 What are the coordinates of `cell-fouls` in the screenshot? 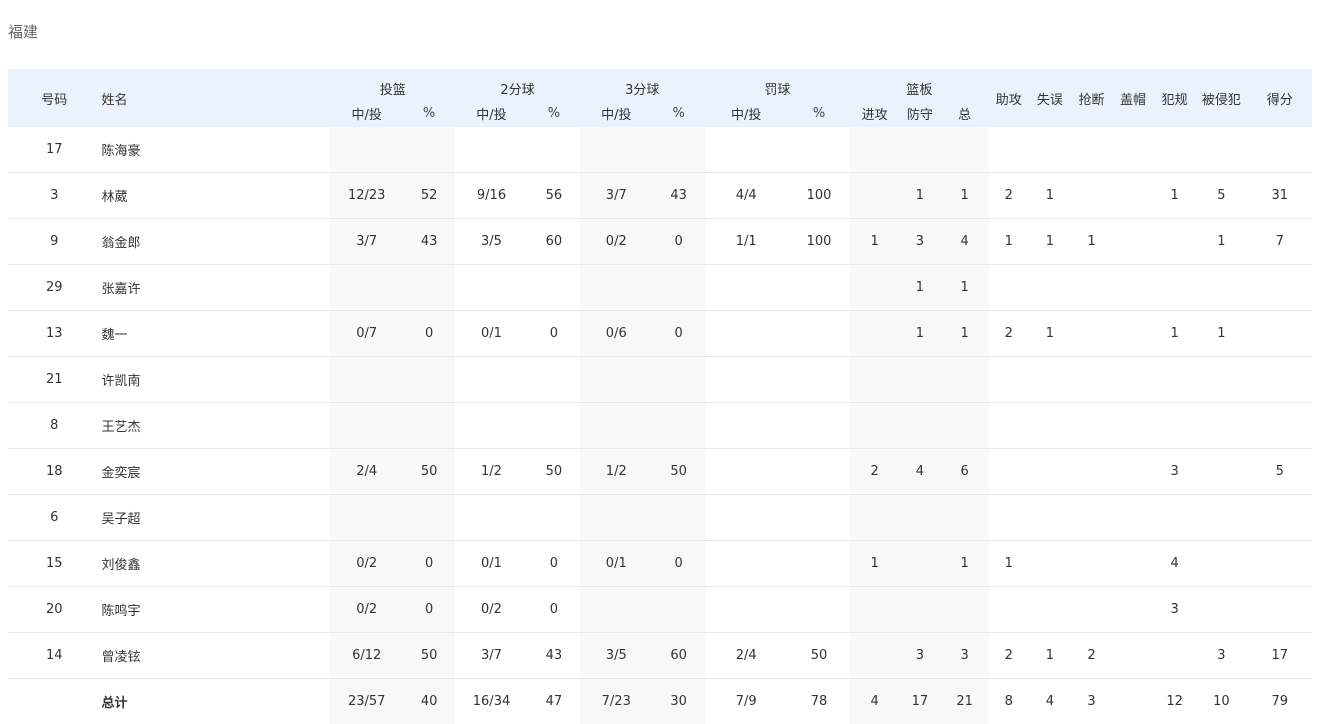 It's located at (1175, 150).